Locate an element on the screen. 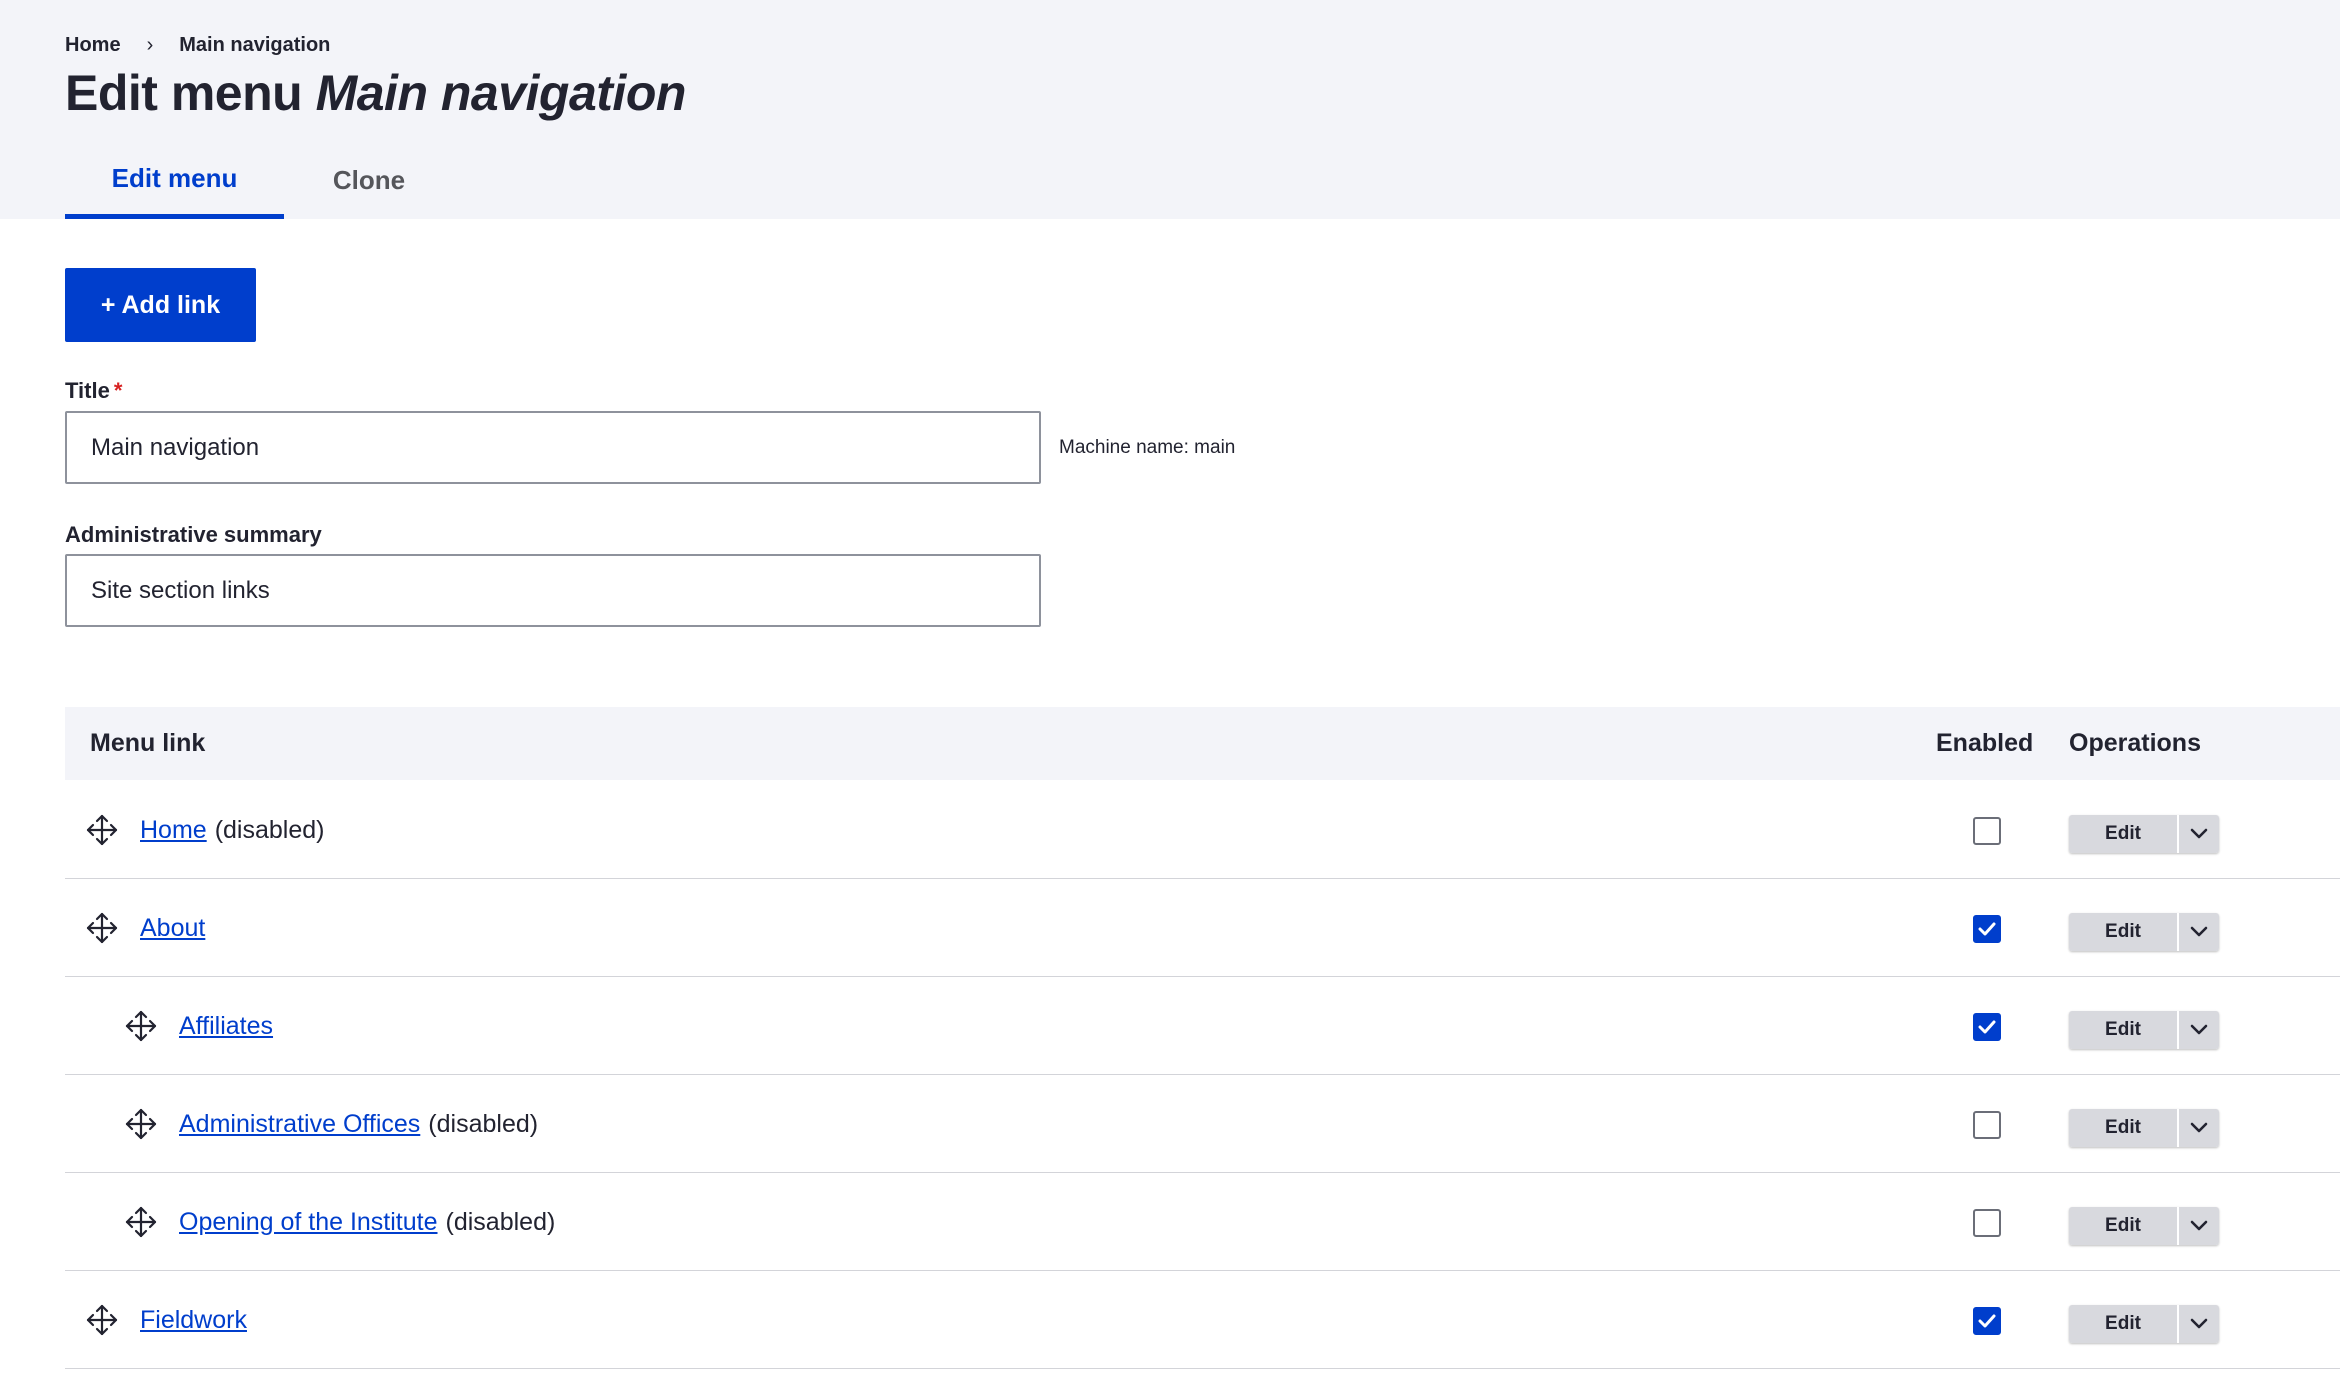  table-row: Home (disabled) Edit is located at coordinates (1202, 830).